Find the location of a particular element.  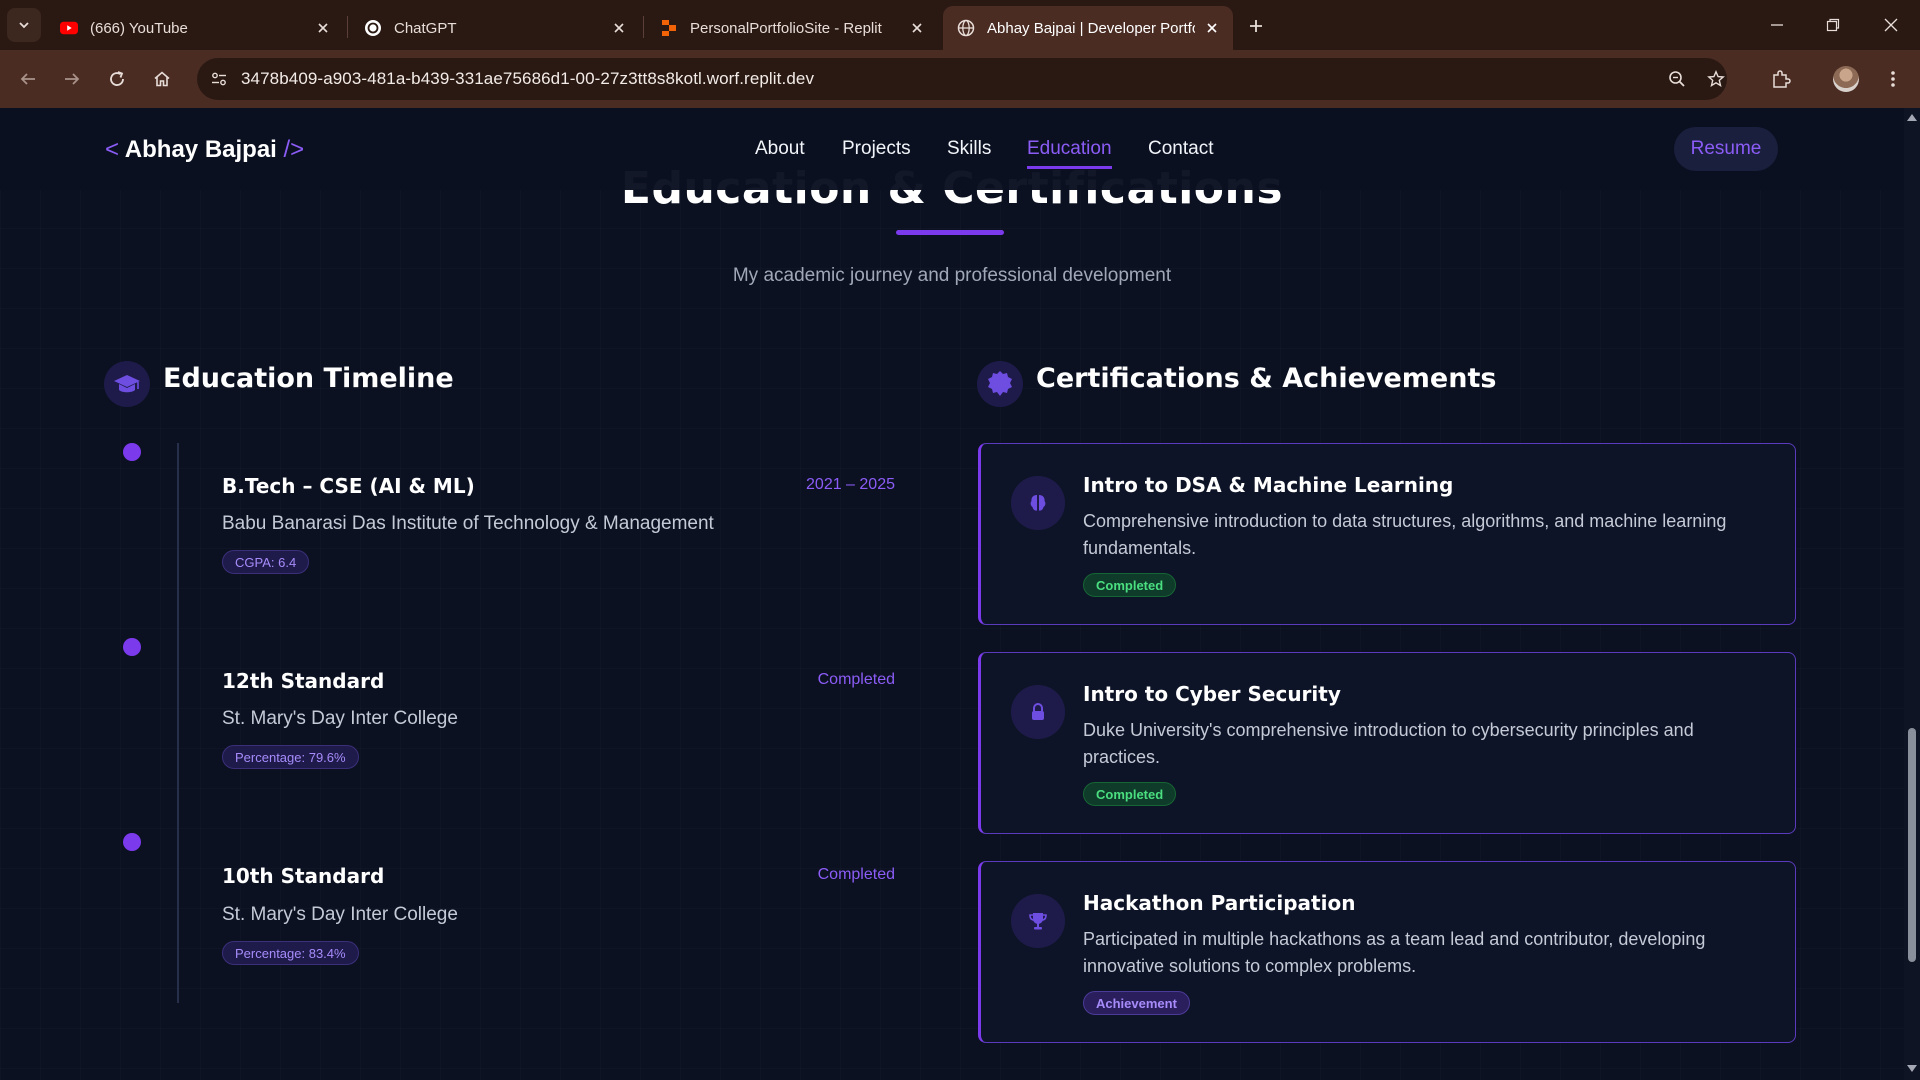

new-tab-button is located at coordinates (1256, 26).